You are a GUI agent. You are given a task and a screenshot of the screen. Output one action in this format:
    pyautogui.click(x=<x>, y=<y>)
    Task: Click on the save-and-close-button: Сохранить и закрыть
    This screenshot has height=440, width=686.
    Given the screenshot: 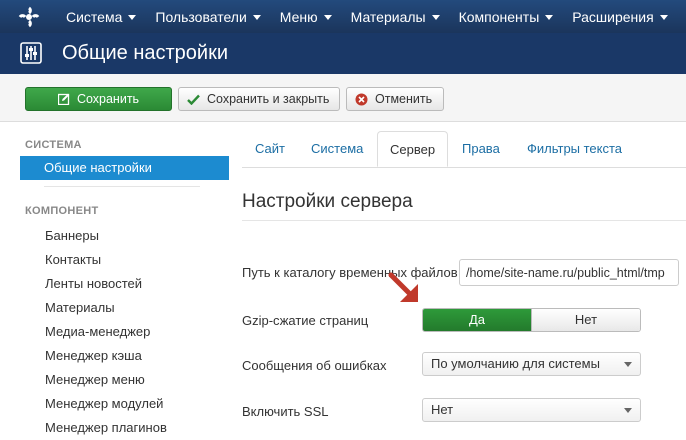 What is the action you would take?
    pyautogui.click(x=259, y=99)
    